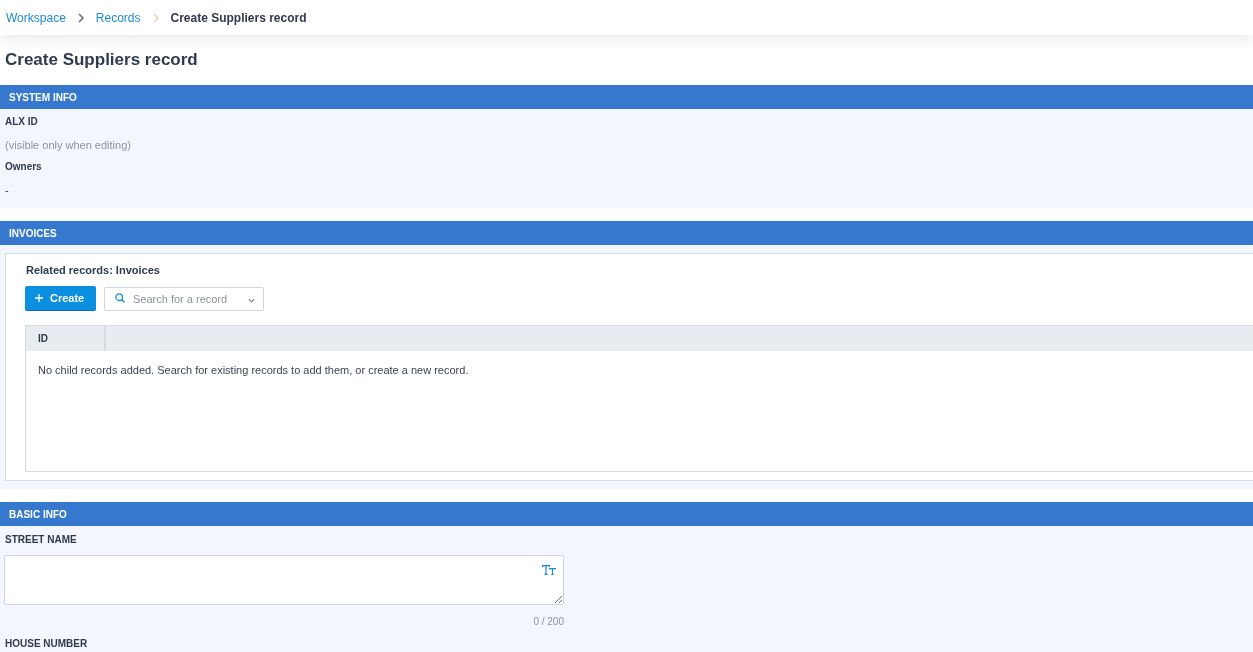  What do you see at coordinates (7, 190) in the screenshot?
I see `field-value: -` at bounding box center [7, 190].